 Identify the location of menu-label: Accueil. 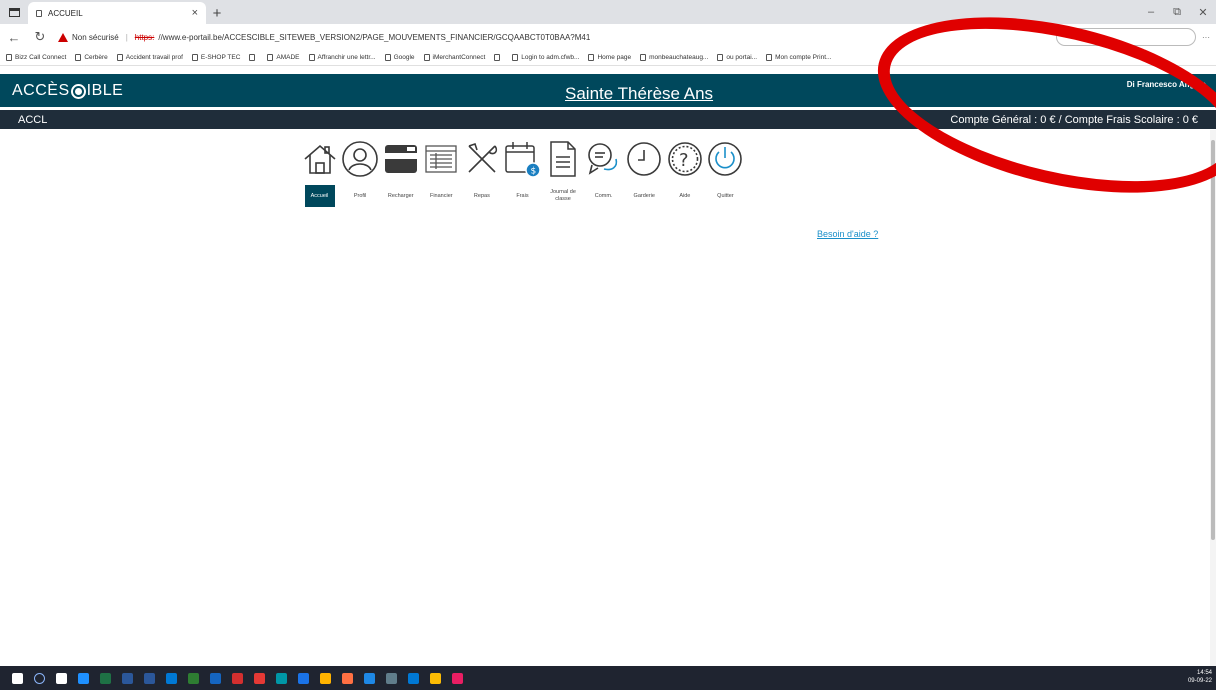
(319, 196).